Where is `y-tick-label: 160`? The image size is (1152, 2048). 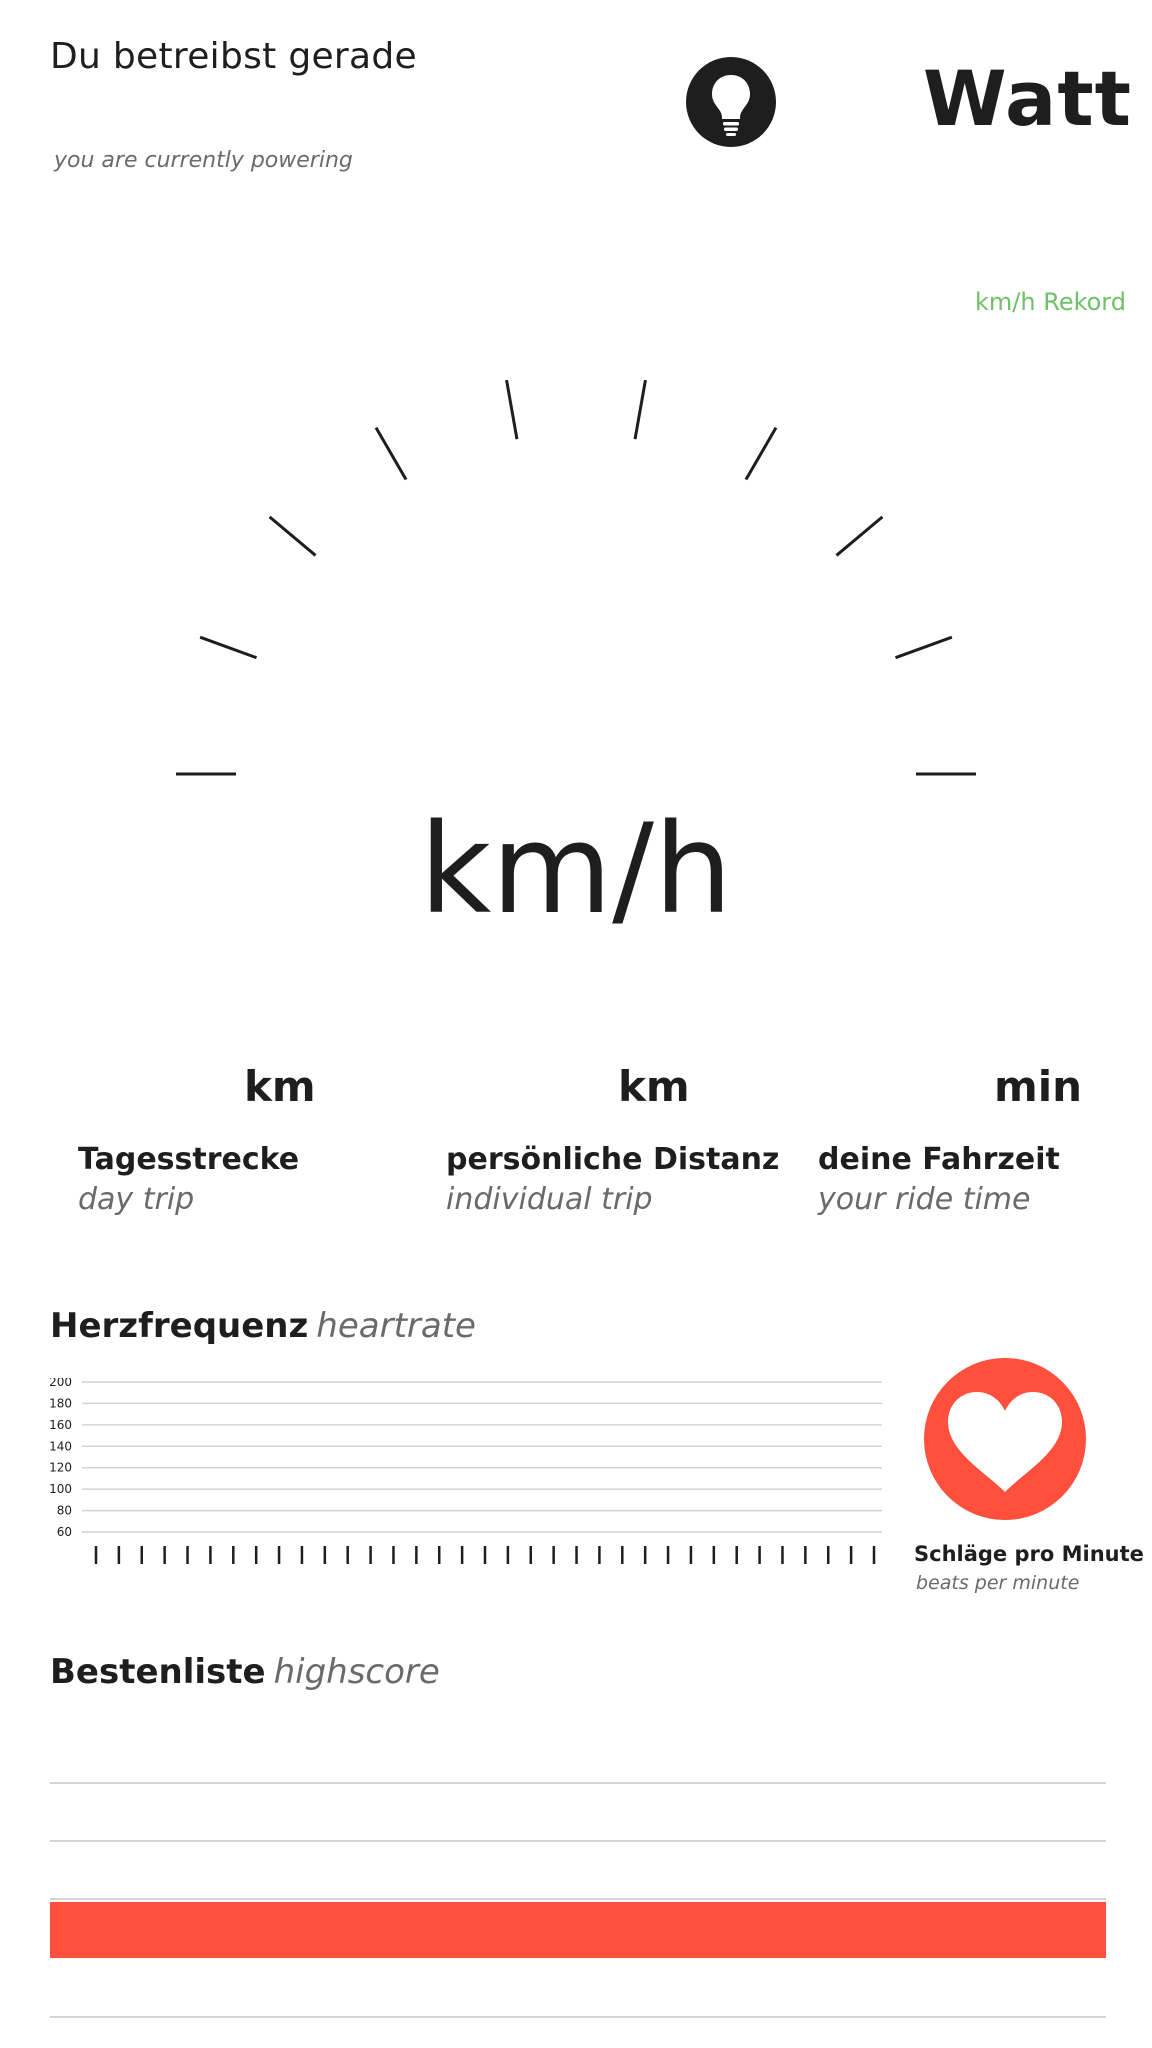 y-tick-label: 160 is located at coordinates (60, 1425).